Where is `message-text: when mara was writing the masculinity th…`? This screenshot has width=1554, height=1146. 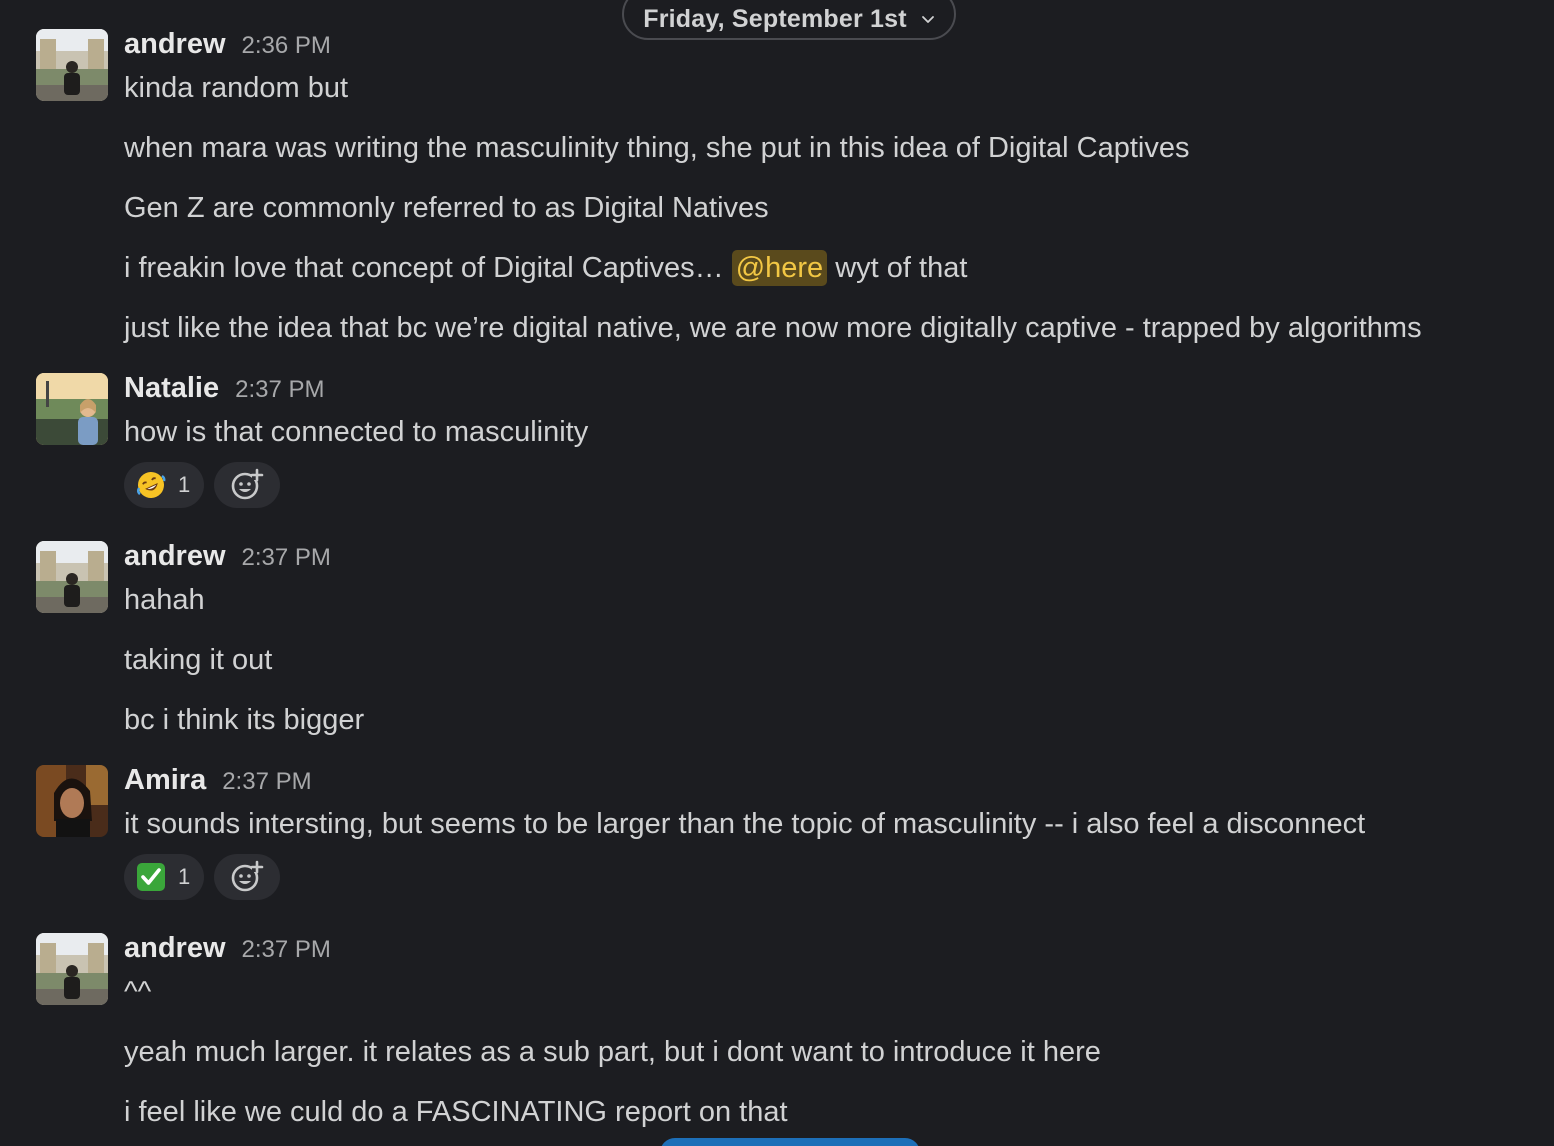
message-text: when mara was writing the masculinity th… is located at coordinates (657, 148).